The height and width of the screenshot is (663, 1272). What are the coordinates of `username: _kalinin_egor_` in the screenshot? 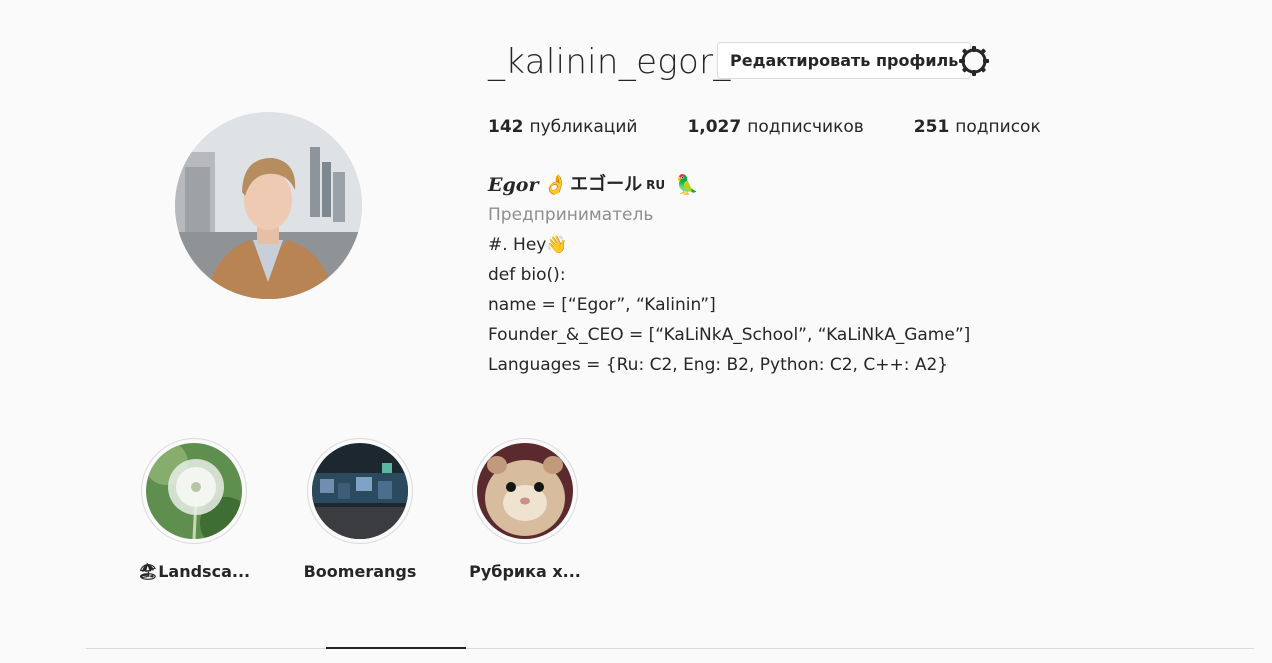 It's located at (609, 62).